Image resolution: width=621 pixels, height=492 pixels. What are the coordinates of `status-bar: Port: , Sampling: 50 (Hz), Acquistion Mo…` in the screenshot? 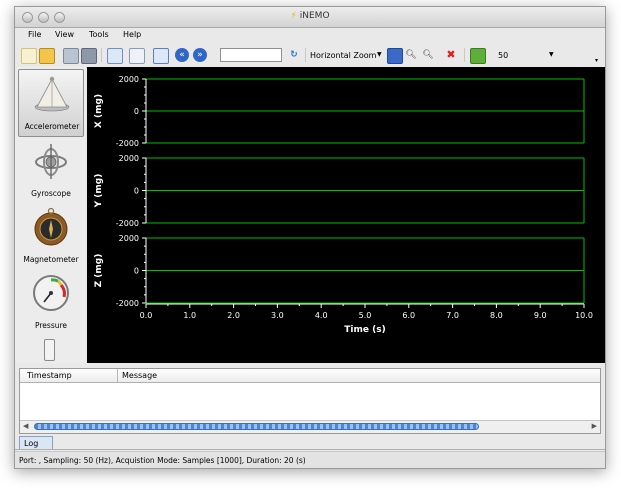 It's located at (310, 459).